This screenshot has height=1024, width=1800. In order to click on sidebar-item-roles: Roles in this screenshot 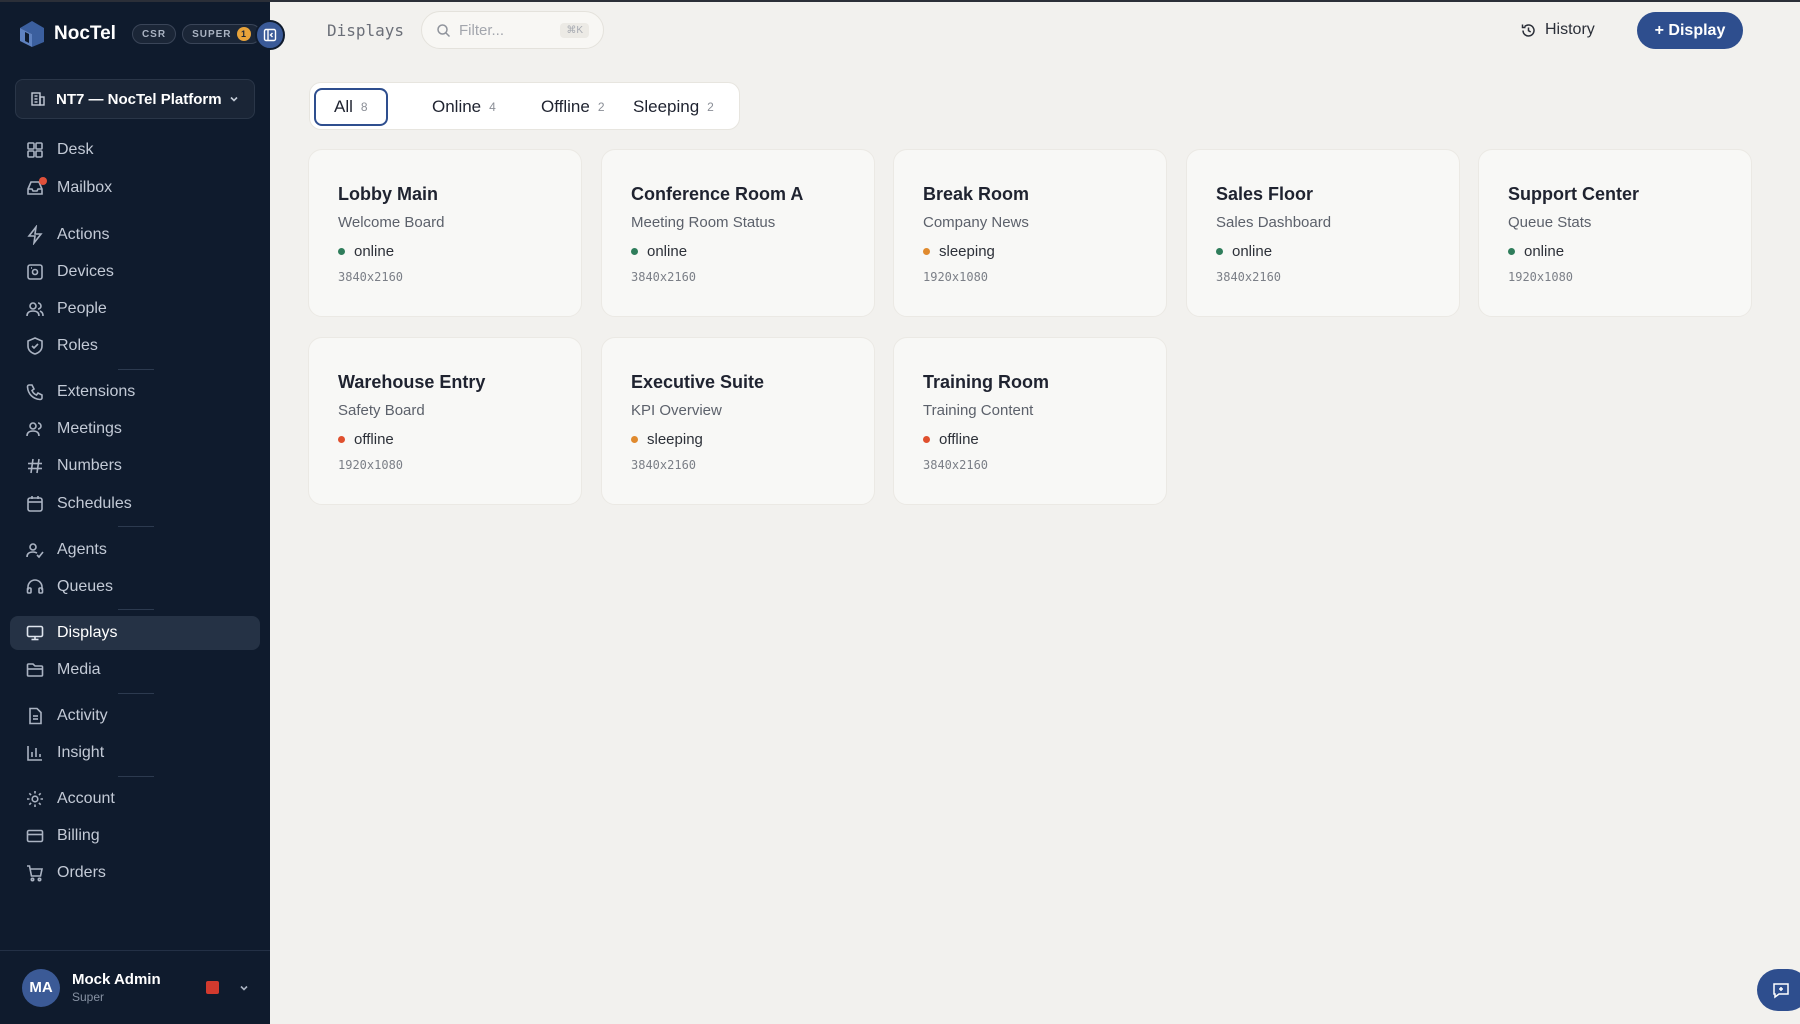, I will do `click(135, 346)`.